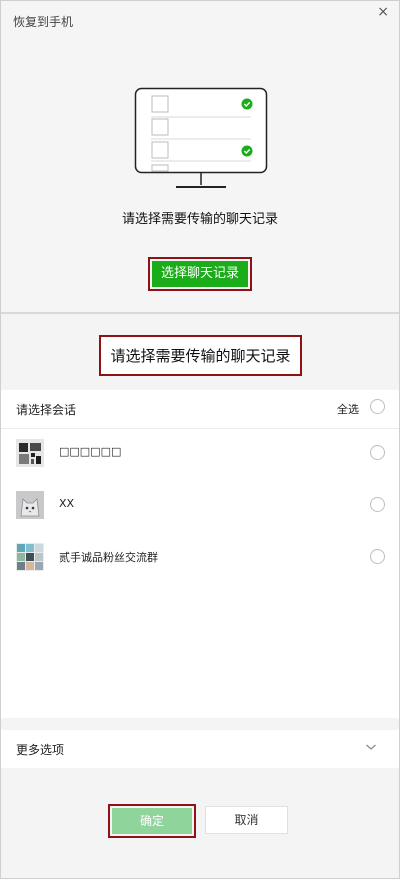 The width and height of the screenshot is (400, 879). What do you see at coordinates (43, 22) in the screenshot?
I see `window-title: 恢复到手机` at bounding box center [43, 22].